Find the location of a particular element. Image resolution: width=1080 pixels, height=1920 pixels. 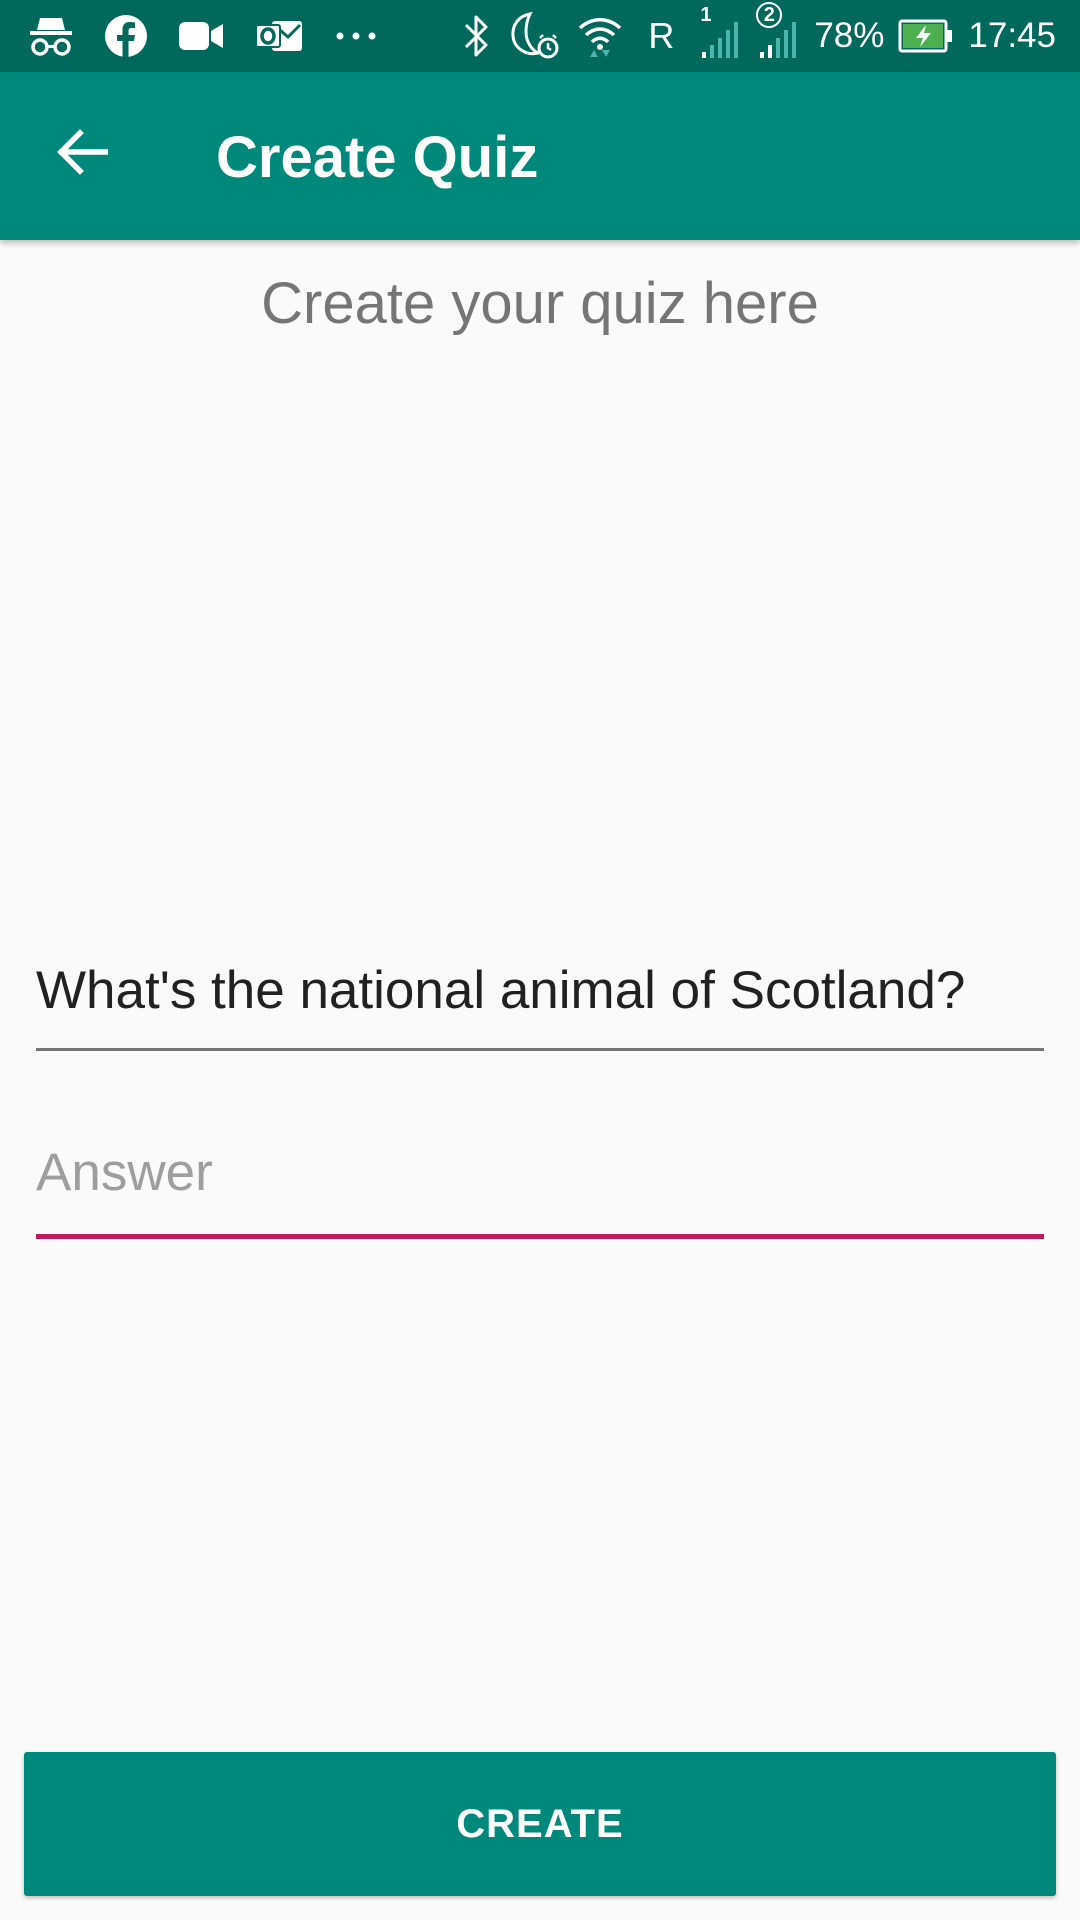

clock: 17:45 is located at coordinates (1012, 35).